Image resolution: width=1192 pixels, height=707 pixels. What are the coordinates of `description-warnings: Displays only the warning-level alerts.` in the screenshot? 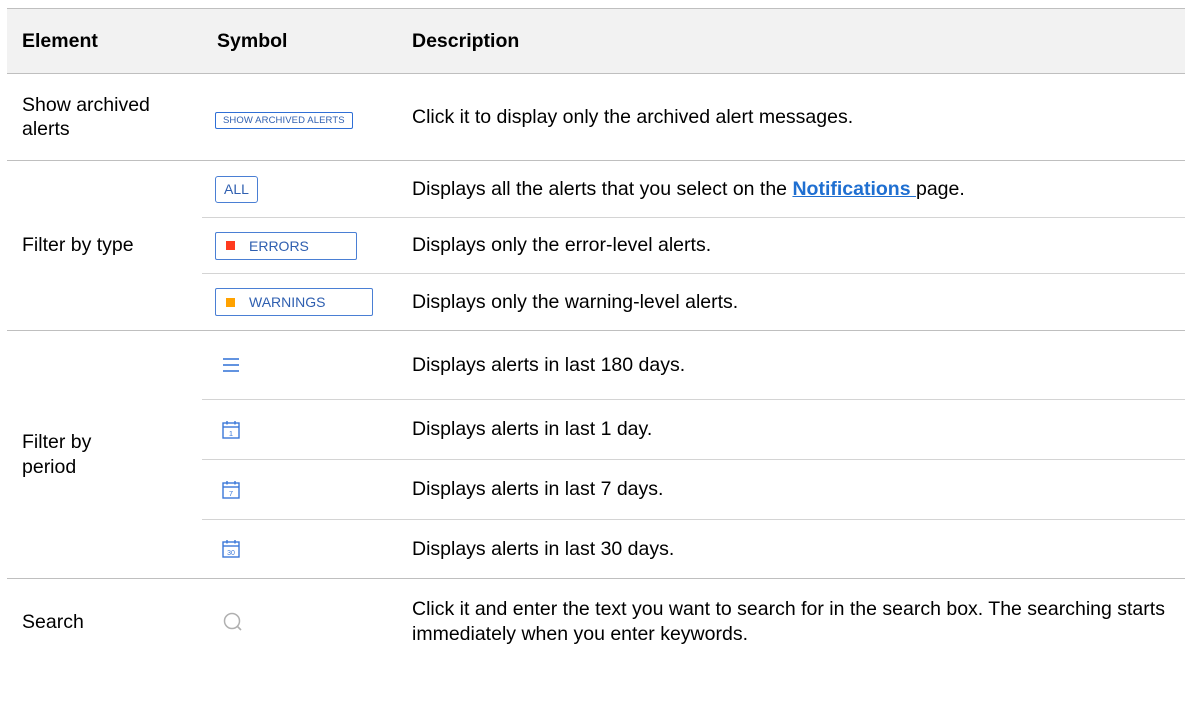 It's located at (791, 302).